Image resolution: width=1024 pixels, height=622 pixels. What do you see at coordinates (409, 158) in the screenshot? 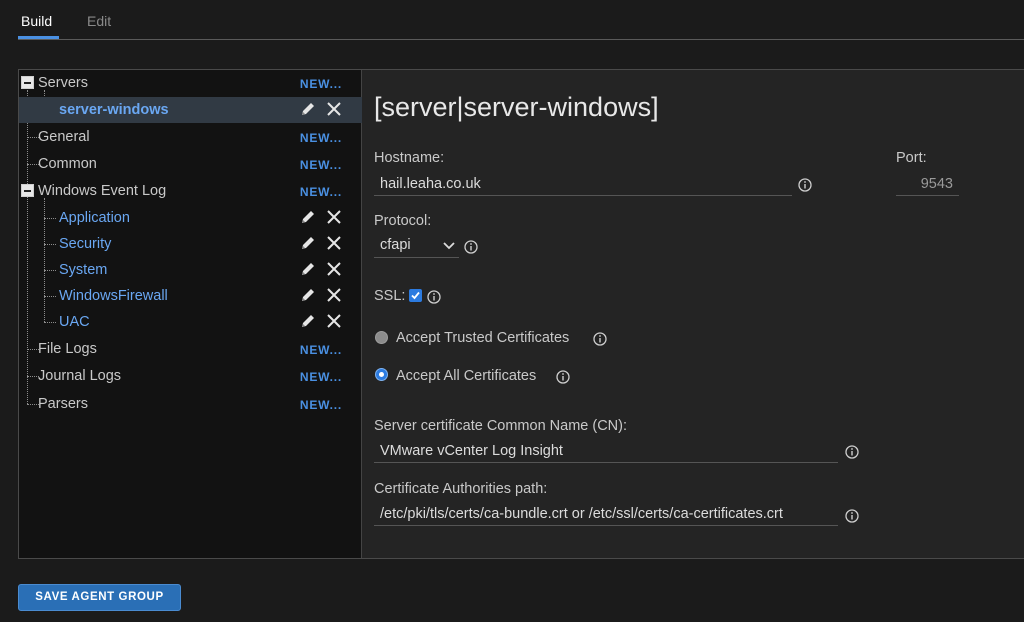
I see `hostname-label: Hostname:` at bounding box center [409, 158].